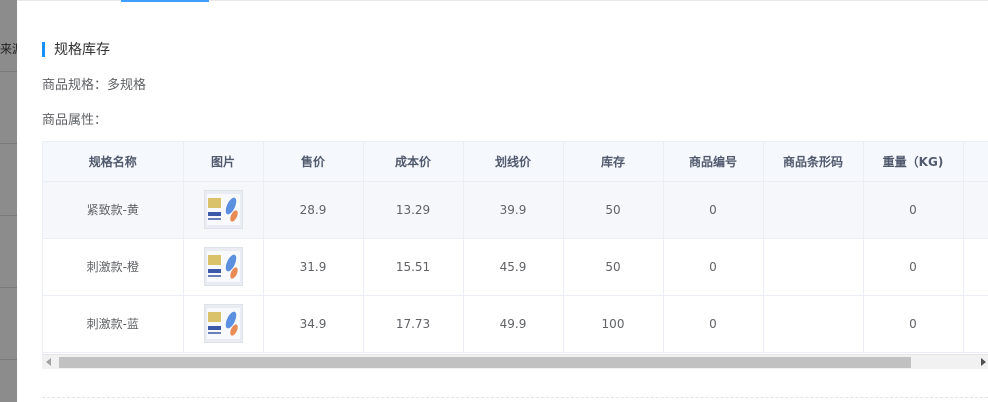 The width and height of the screenshot is (988, 402). What do you see at coordinates (113, 210) in the screenshot?
I see `cell-spec-name: 紧致款-黄` at bounding box center [113, 210].